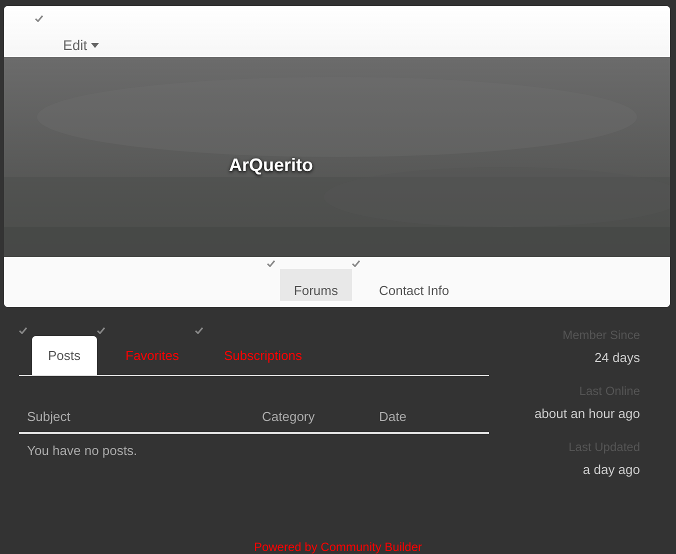 Image resolution: width=676 pixels, height=554 pixels. Describe the element at coordinates (617, 357) in the screenshot. I see `stat-value: 24 days` at that location.